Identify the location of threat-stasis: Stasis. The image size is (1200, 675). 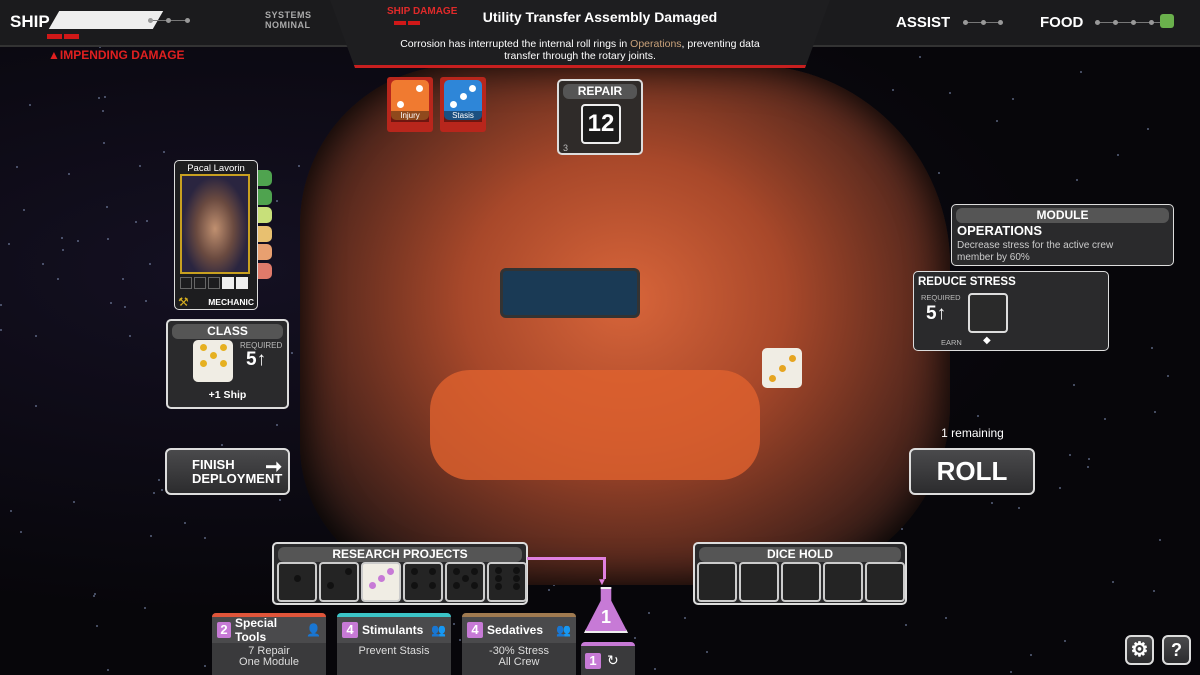
(463, 104).